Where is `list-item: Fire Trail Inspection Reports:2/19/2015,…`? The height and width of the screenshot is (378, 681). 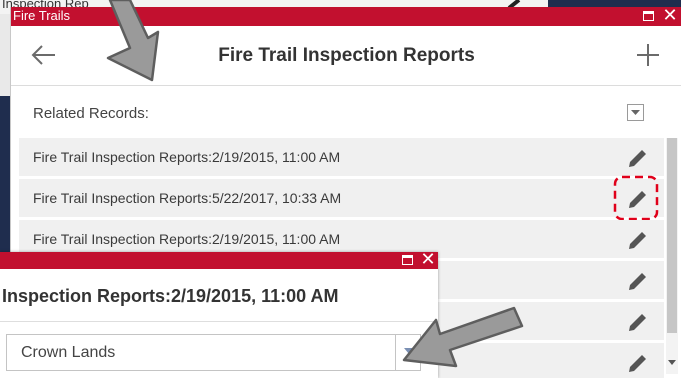 list-item: Fire Trail Inspection Reports:2/19/2015,… is located at coordinates (341, 157).